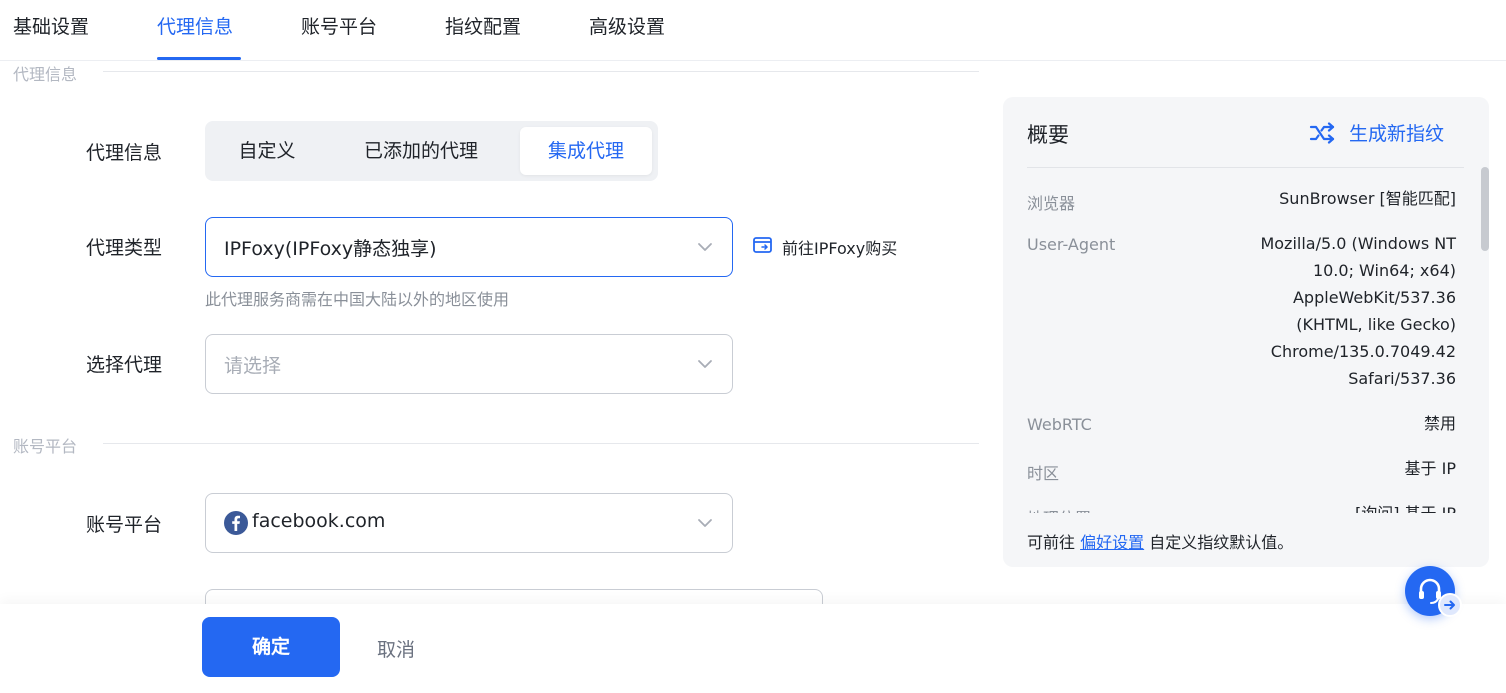  What do you see at coordinates (1397, 134) in the screenshot?
I see `generate-fingerprint-text: 生成新指纹` at bounding box center [1397, 134].